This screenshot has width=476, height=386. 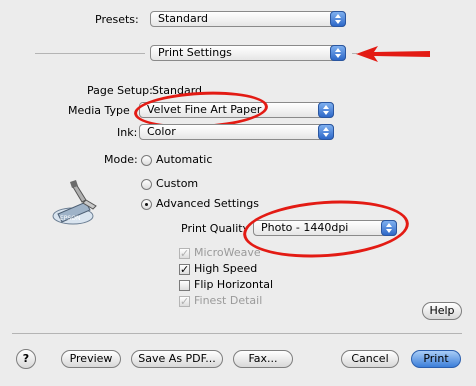 I want to click on mode-advanced-label: Advanced Settings, so click(x=207, y=203).